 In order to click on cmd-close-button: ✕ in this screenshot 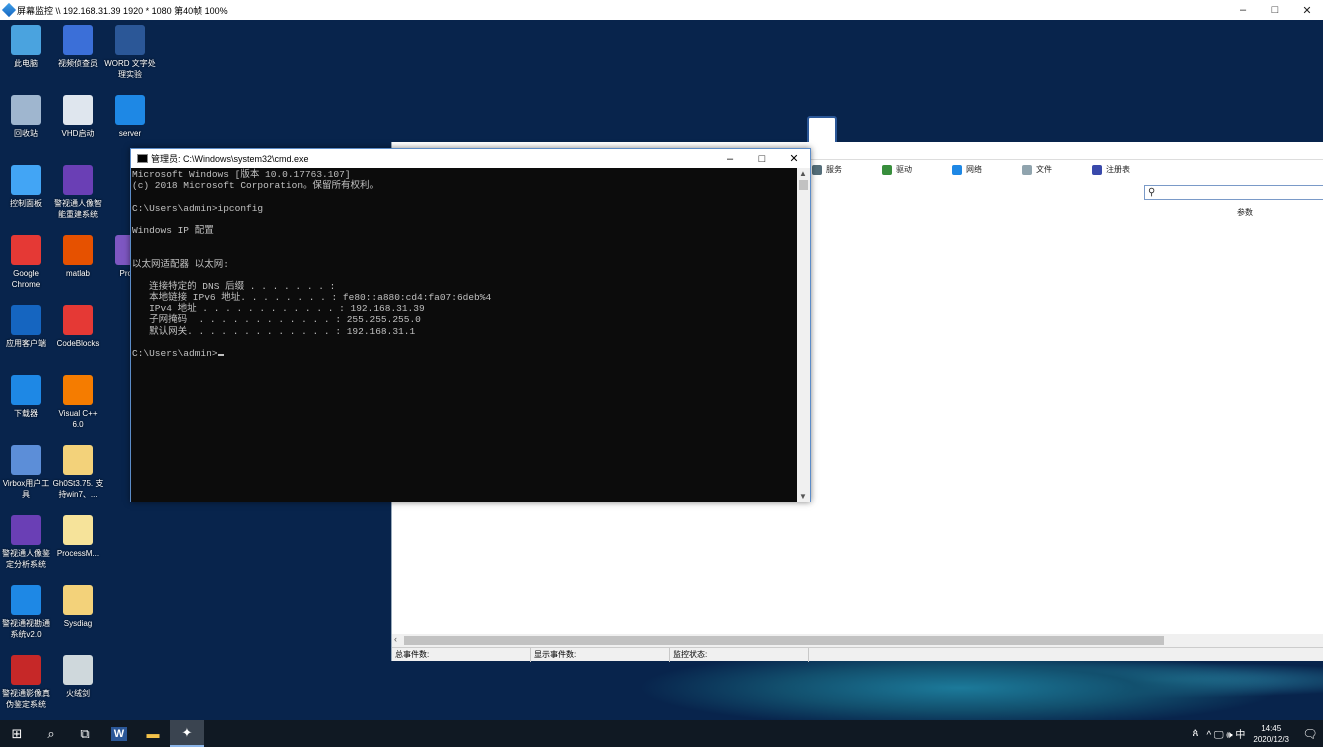, I will do `click(794, 158)`.